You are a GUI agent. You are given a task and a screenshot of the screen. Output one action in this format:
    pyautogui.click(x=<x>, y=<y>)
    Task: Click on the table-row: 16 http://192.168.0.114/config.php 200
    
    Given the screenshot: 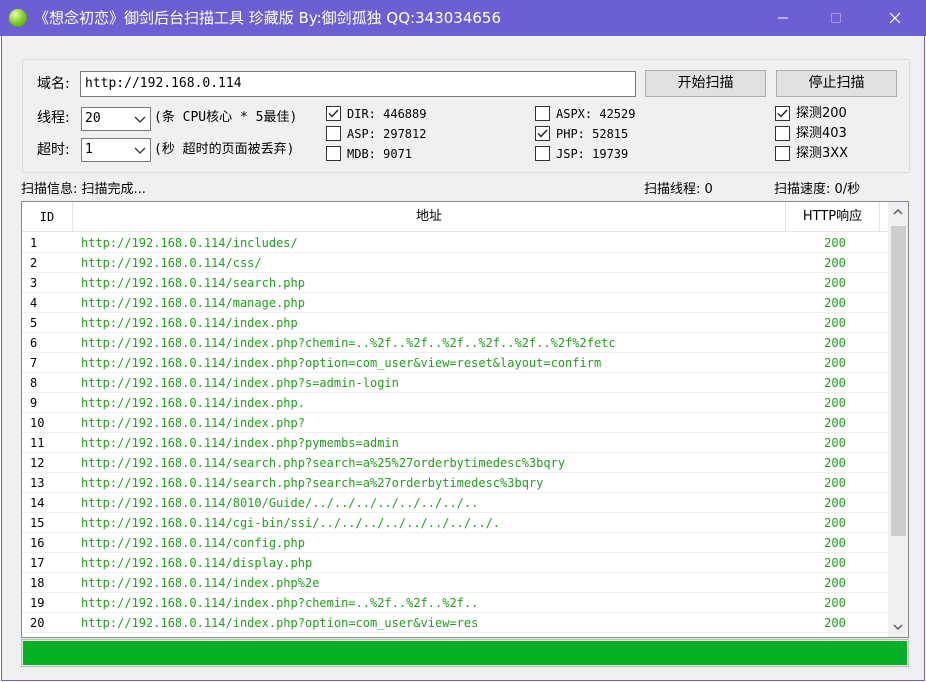 What is the action you would take?
    pyautogui.click(x=455, y=543)
    